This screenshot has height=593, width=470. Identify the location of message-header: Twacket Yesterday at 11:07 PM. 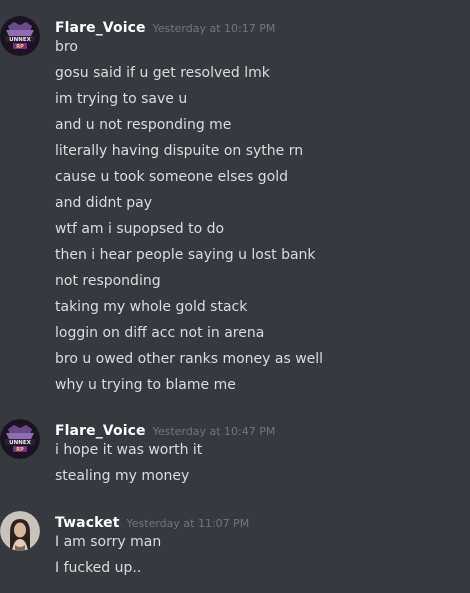
(152, 521).